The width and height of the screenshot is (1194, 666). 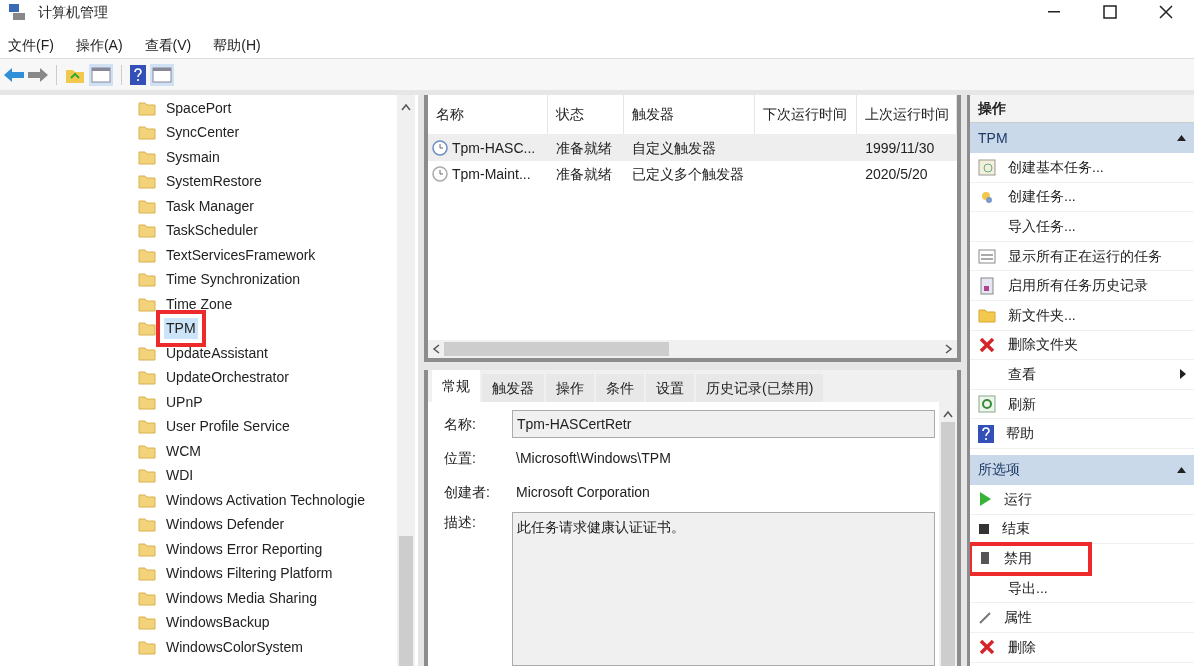 I want to click on back-arrow-icon, so click(x=14, y=74).